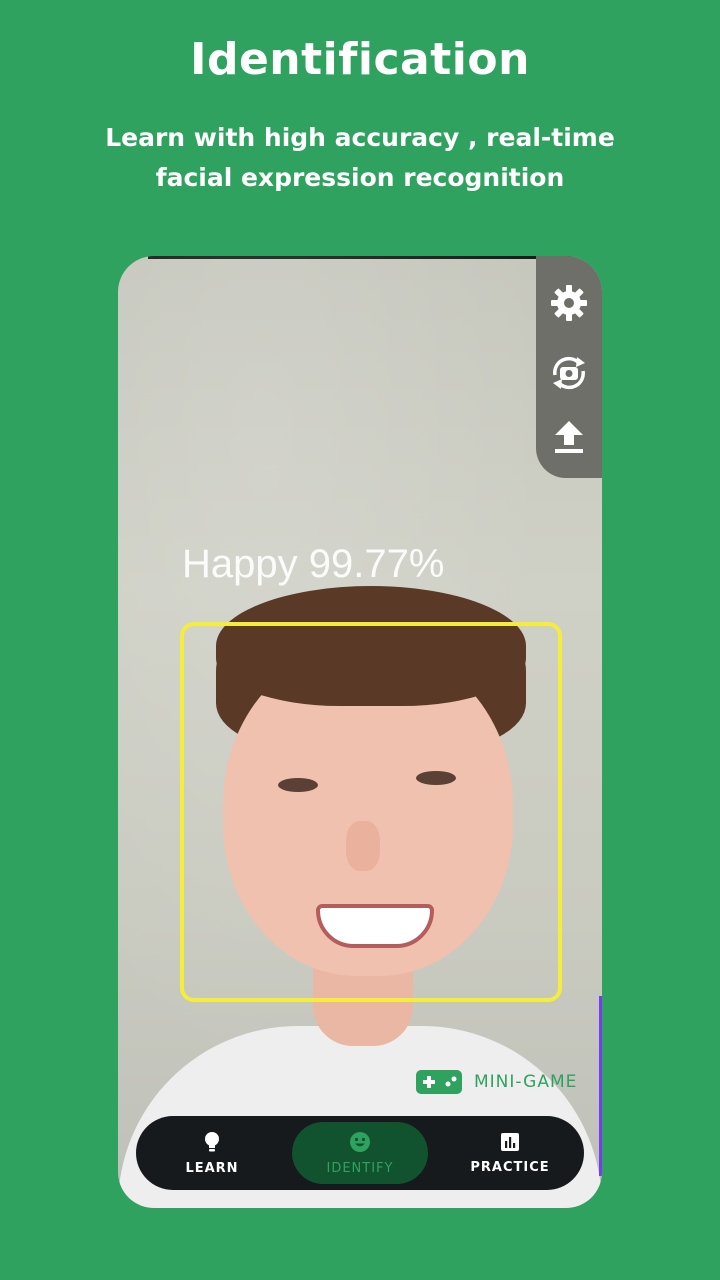 The image size is (720, 1280). I want to click on bottom-navigation: LEARN IDENTIFY PRACTICE, so click(360, 1153).